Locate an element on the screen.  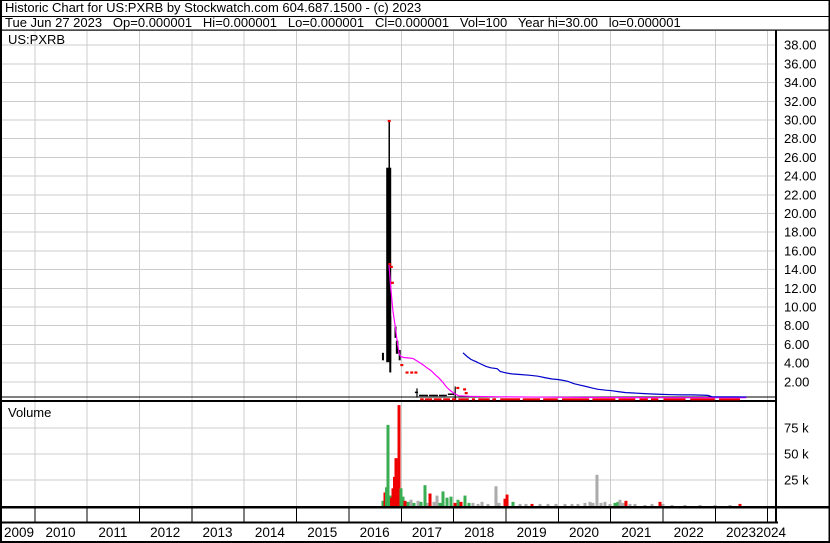
price-tick-label: 16.00 is located at coordinates (800, 250).